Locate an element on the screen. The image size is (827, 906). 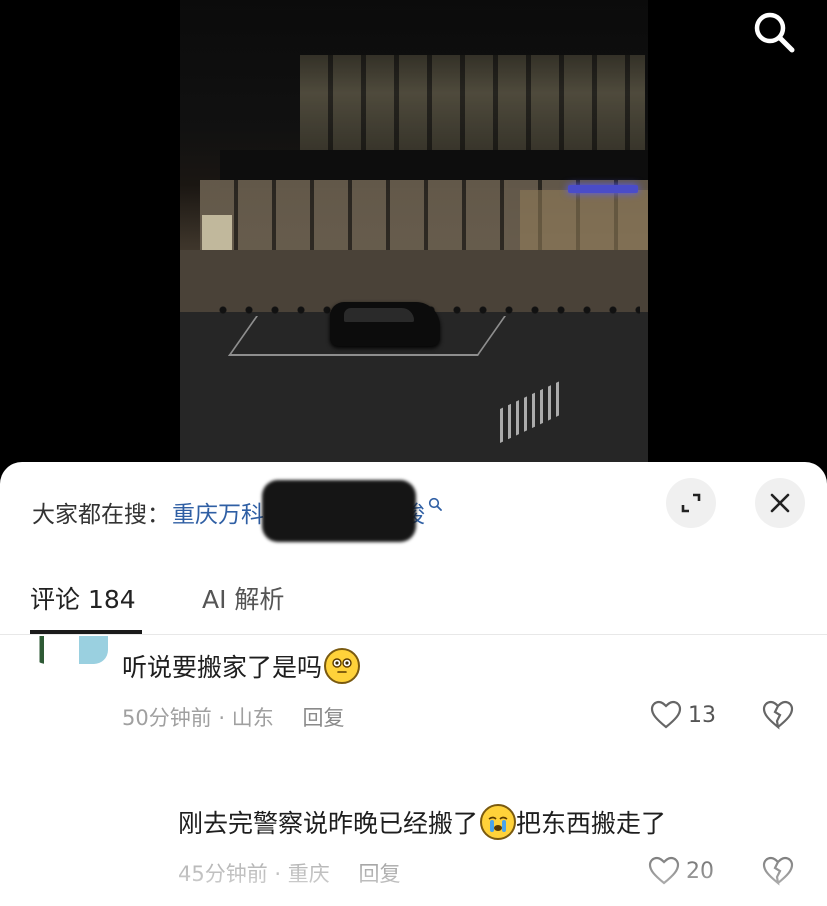
comment-body: 听说要搬家了是吗 is located at coordinates (222, 667).